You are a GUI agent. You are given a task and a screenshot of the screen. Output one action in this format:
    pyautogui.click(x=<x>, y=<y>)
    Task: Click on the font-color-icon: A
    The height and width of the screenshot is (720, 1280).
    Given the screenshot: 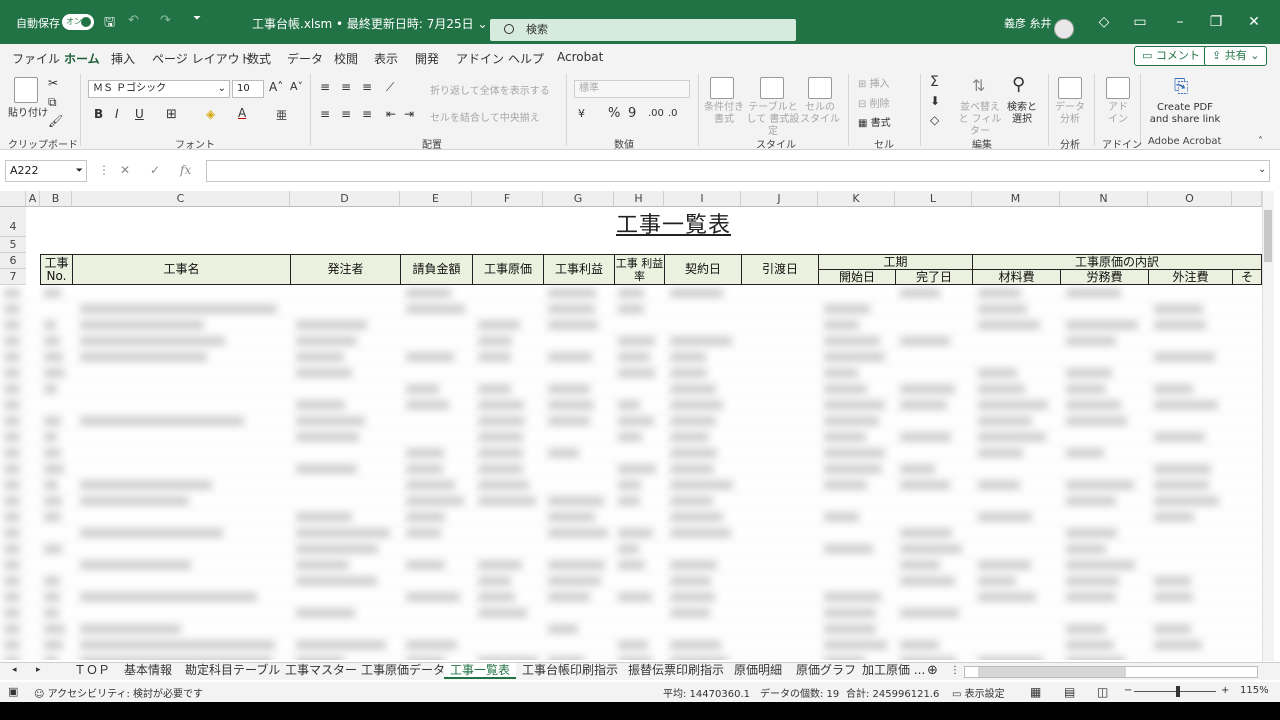 What is the action you would take?
    pyautogui.click(x=242, y=113)
    